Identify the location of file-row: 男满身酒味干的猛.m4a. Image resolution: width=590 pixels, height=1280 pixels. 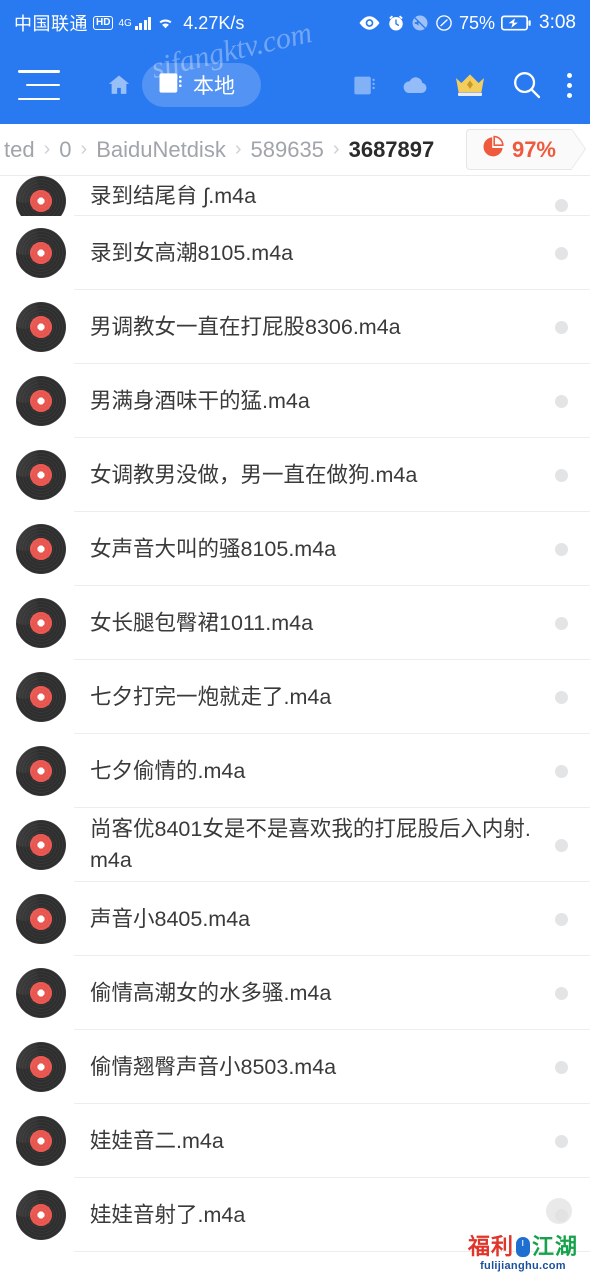
(295, 401).